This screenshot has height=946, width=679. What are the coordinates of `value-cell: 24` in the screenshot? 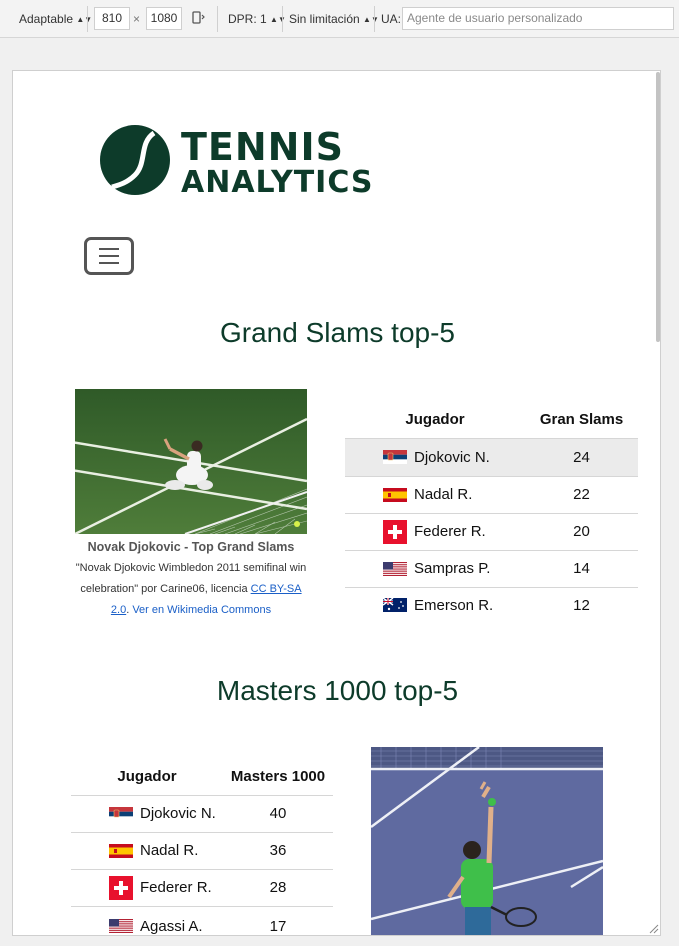 It's located at (581, 456).